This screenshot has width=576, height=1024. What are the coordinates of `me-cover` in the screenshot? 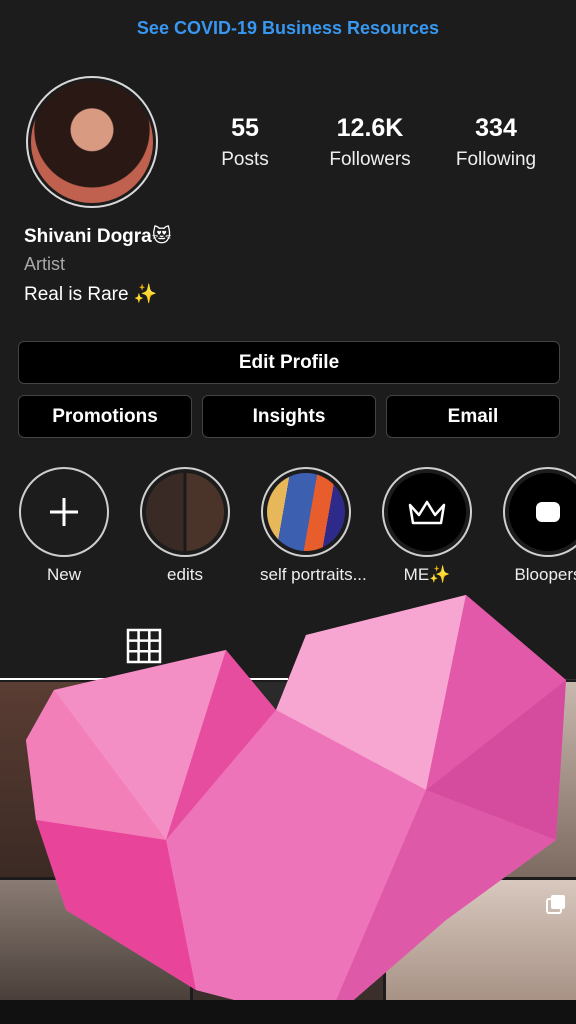 It's located at (427, 512).